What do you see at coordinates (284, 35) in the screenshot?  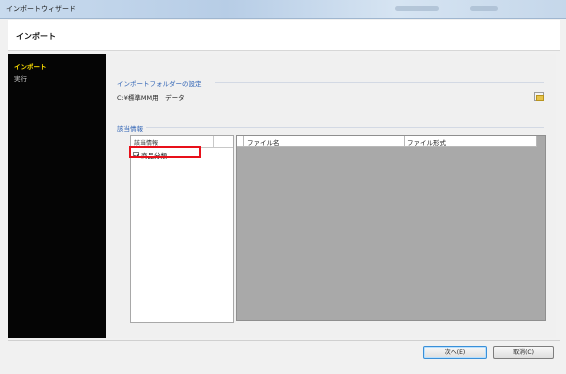 I see `wizard-header: インポート` at bounding box center [284, 35].